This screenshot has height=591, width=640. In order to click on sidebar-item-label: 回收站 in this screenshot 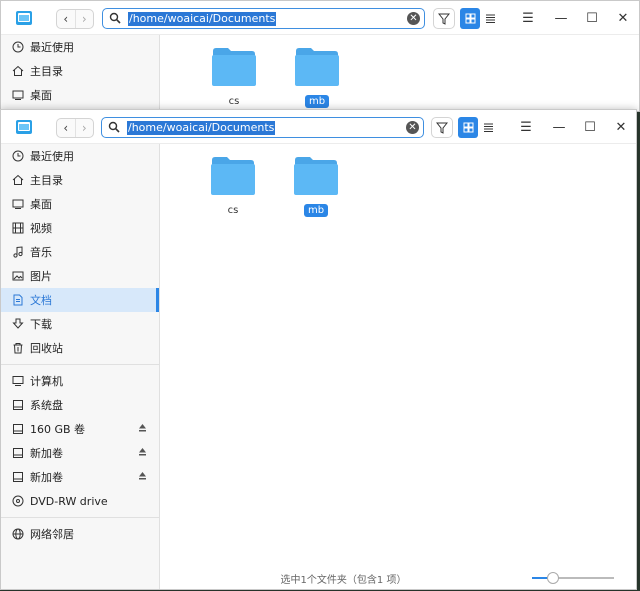, I will do `click(46, 348)`.